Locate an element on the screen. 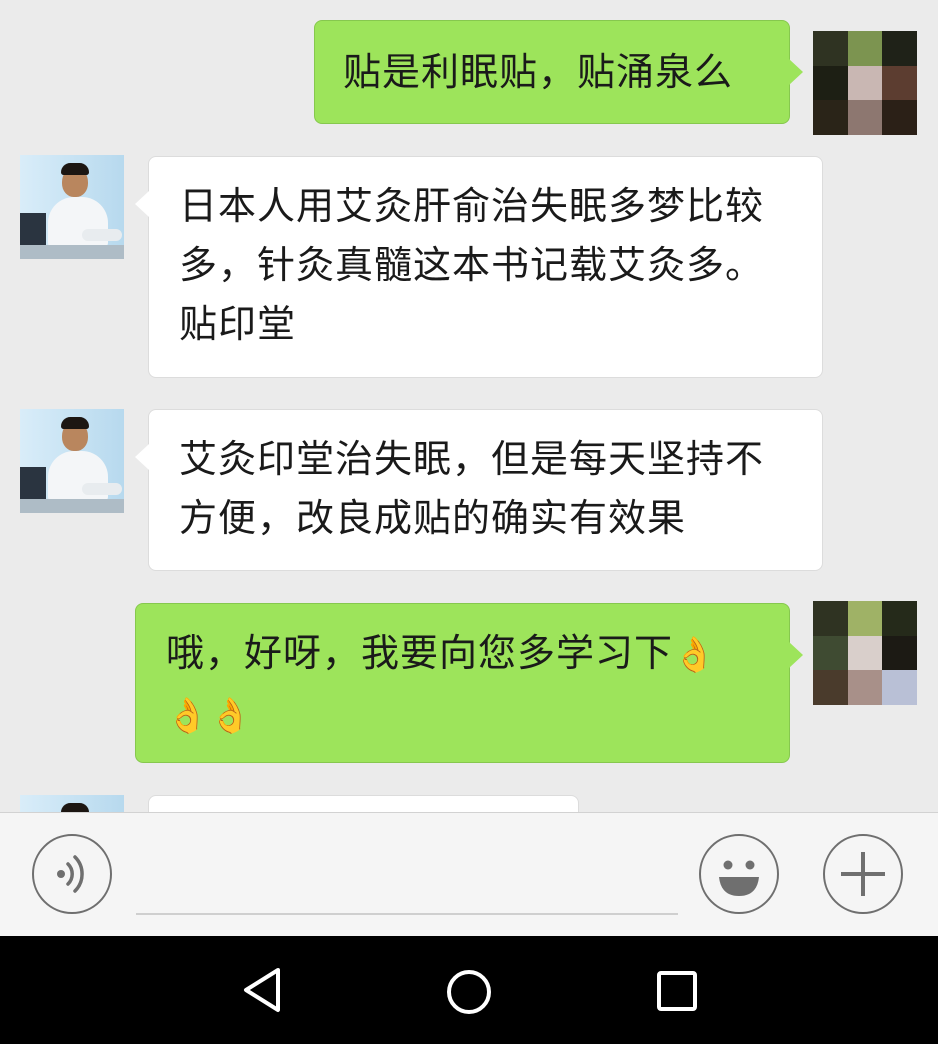 This screenshot has width=938, height=1044. incoming-message-bubble: 艾灸印堂治失眠，但是每天坚持不方便，改良成贴的确实有效果 is located at coordinates (479, 490).